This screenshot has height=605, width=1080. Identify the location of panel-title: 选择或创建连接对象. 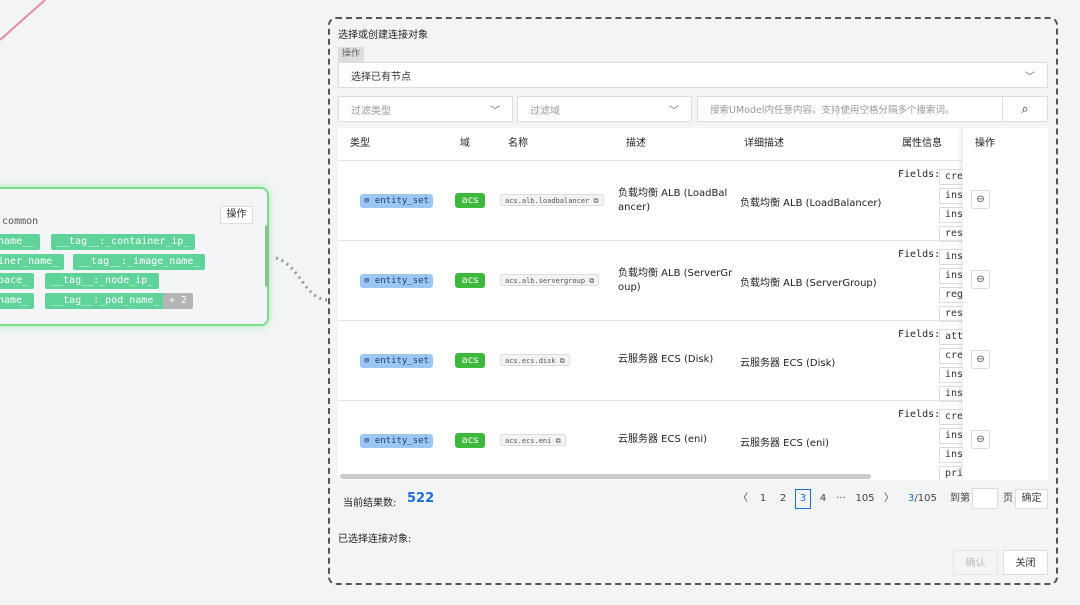
(383, 35).